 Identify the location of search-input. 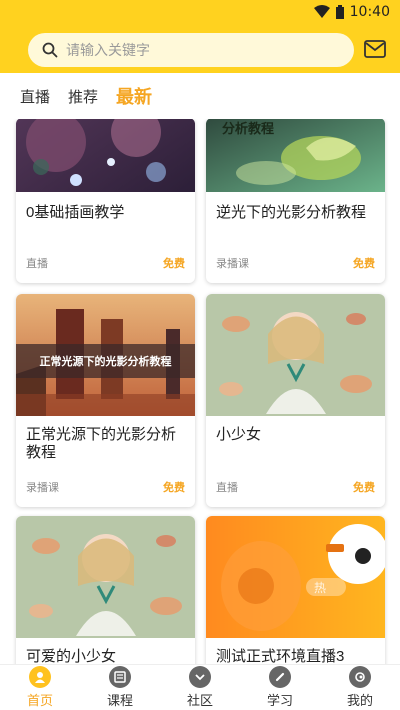
(196, 50).